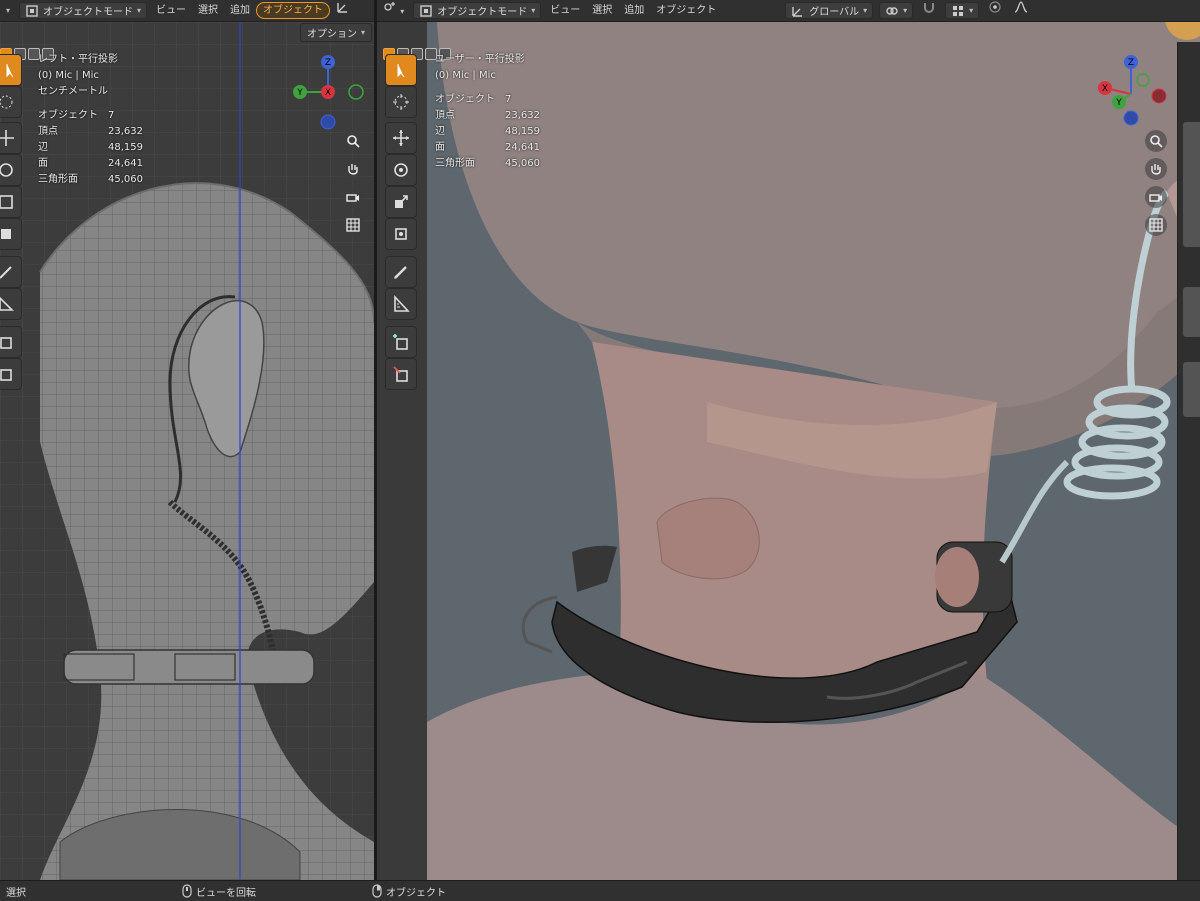 The image size is (1200, 901). Describe the element at coordinates (896, 10) in the screenshot. I see `pivot-dropdown: ▾` at that location.